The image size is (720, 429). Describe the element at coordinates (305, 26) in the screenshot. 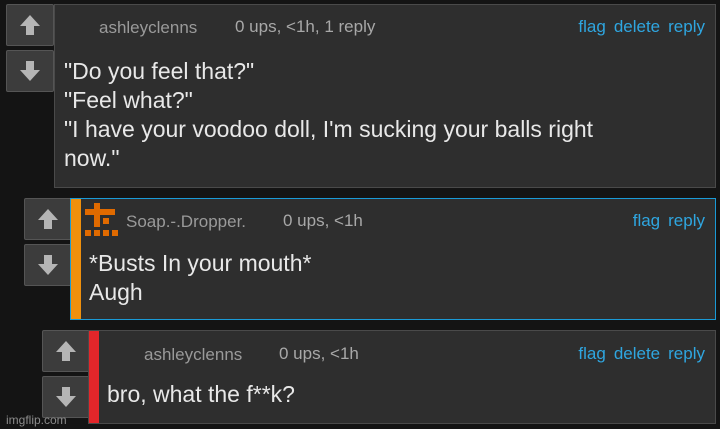

I see `comment-meta: 0 ups, <1h, 1 reply` at that location.